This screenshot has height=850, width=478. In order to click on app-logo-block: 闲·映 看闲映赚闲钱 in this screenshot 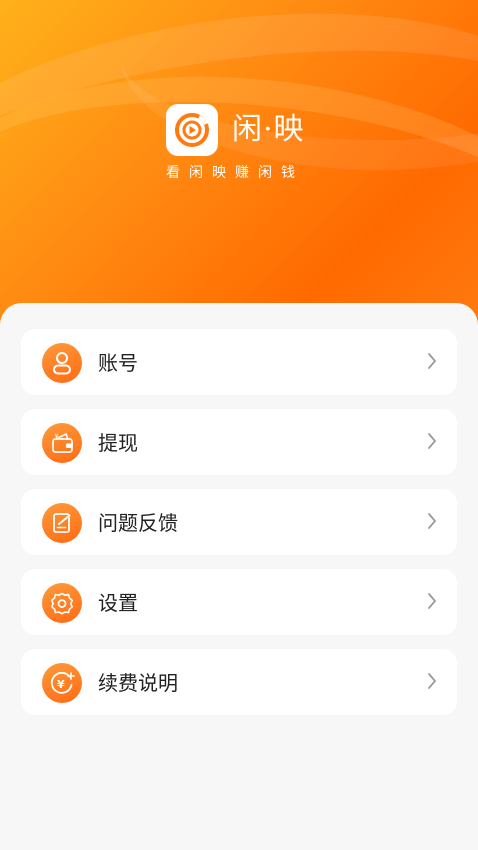, I will do `click(239, 144)`.